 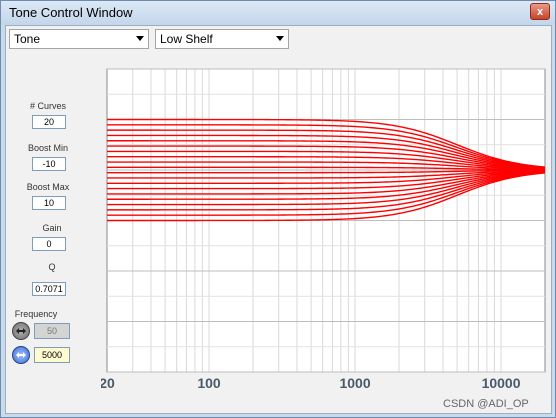 What do you see at coordinates (222, 39) in the screenshot?
I see `filter-select: Low Shelf` at bounding box center [222, 39].